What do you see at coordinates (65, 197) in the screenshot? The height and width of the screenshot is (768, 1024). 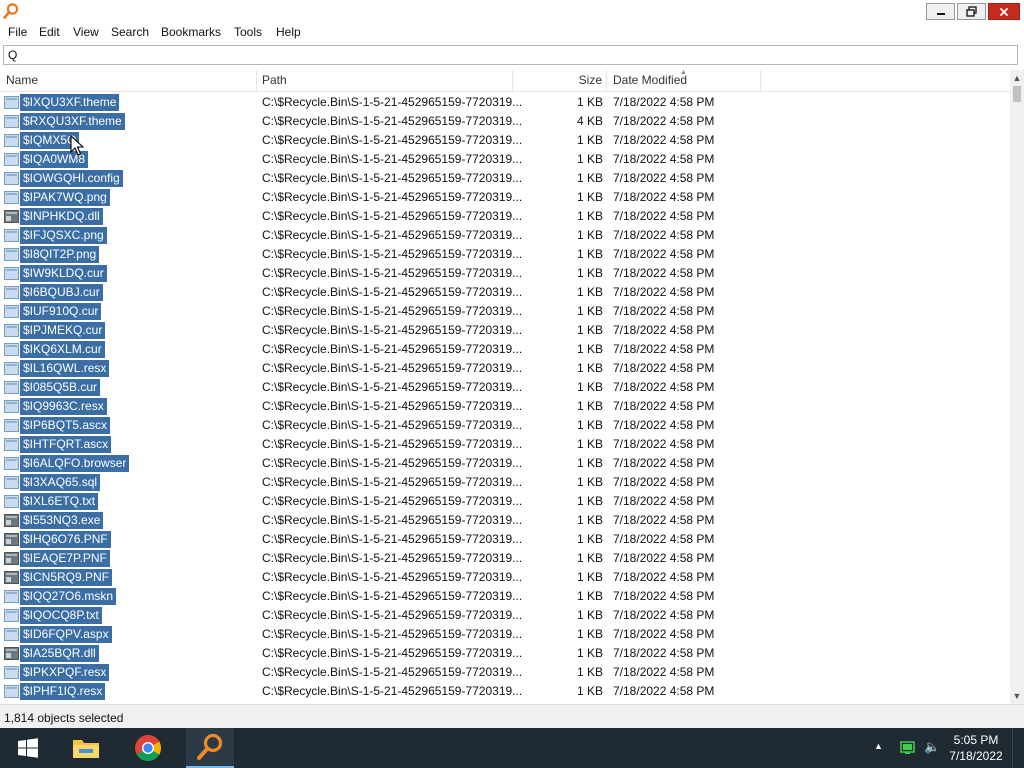 I see `file-name: $IPAK7WQ.png` at bounding box center [65, 197].